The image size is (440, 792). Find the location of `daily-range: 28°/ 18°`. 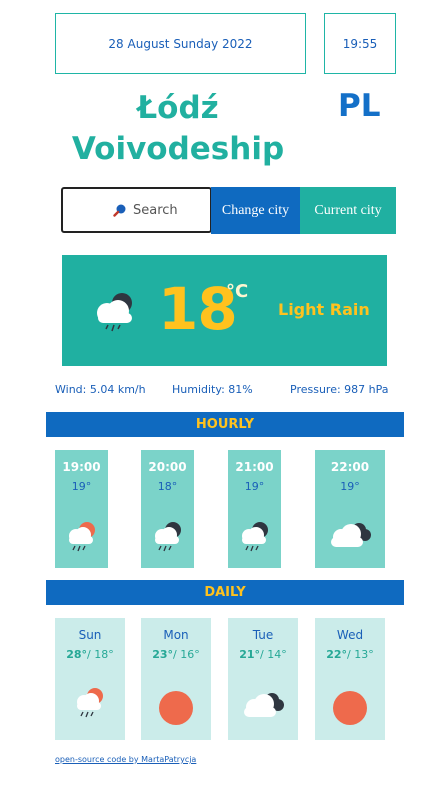

daily-range: 28°/ 18° is located at coordinates (90, 654).